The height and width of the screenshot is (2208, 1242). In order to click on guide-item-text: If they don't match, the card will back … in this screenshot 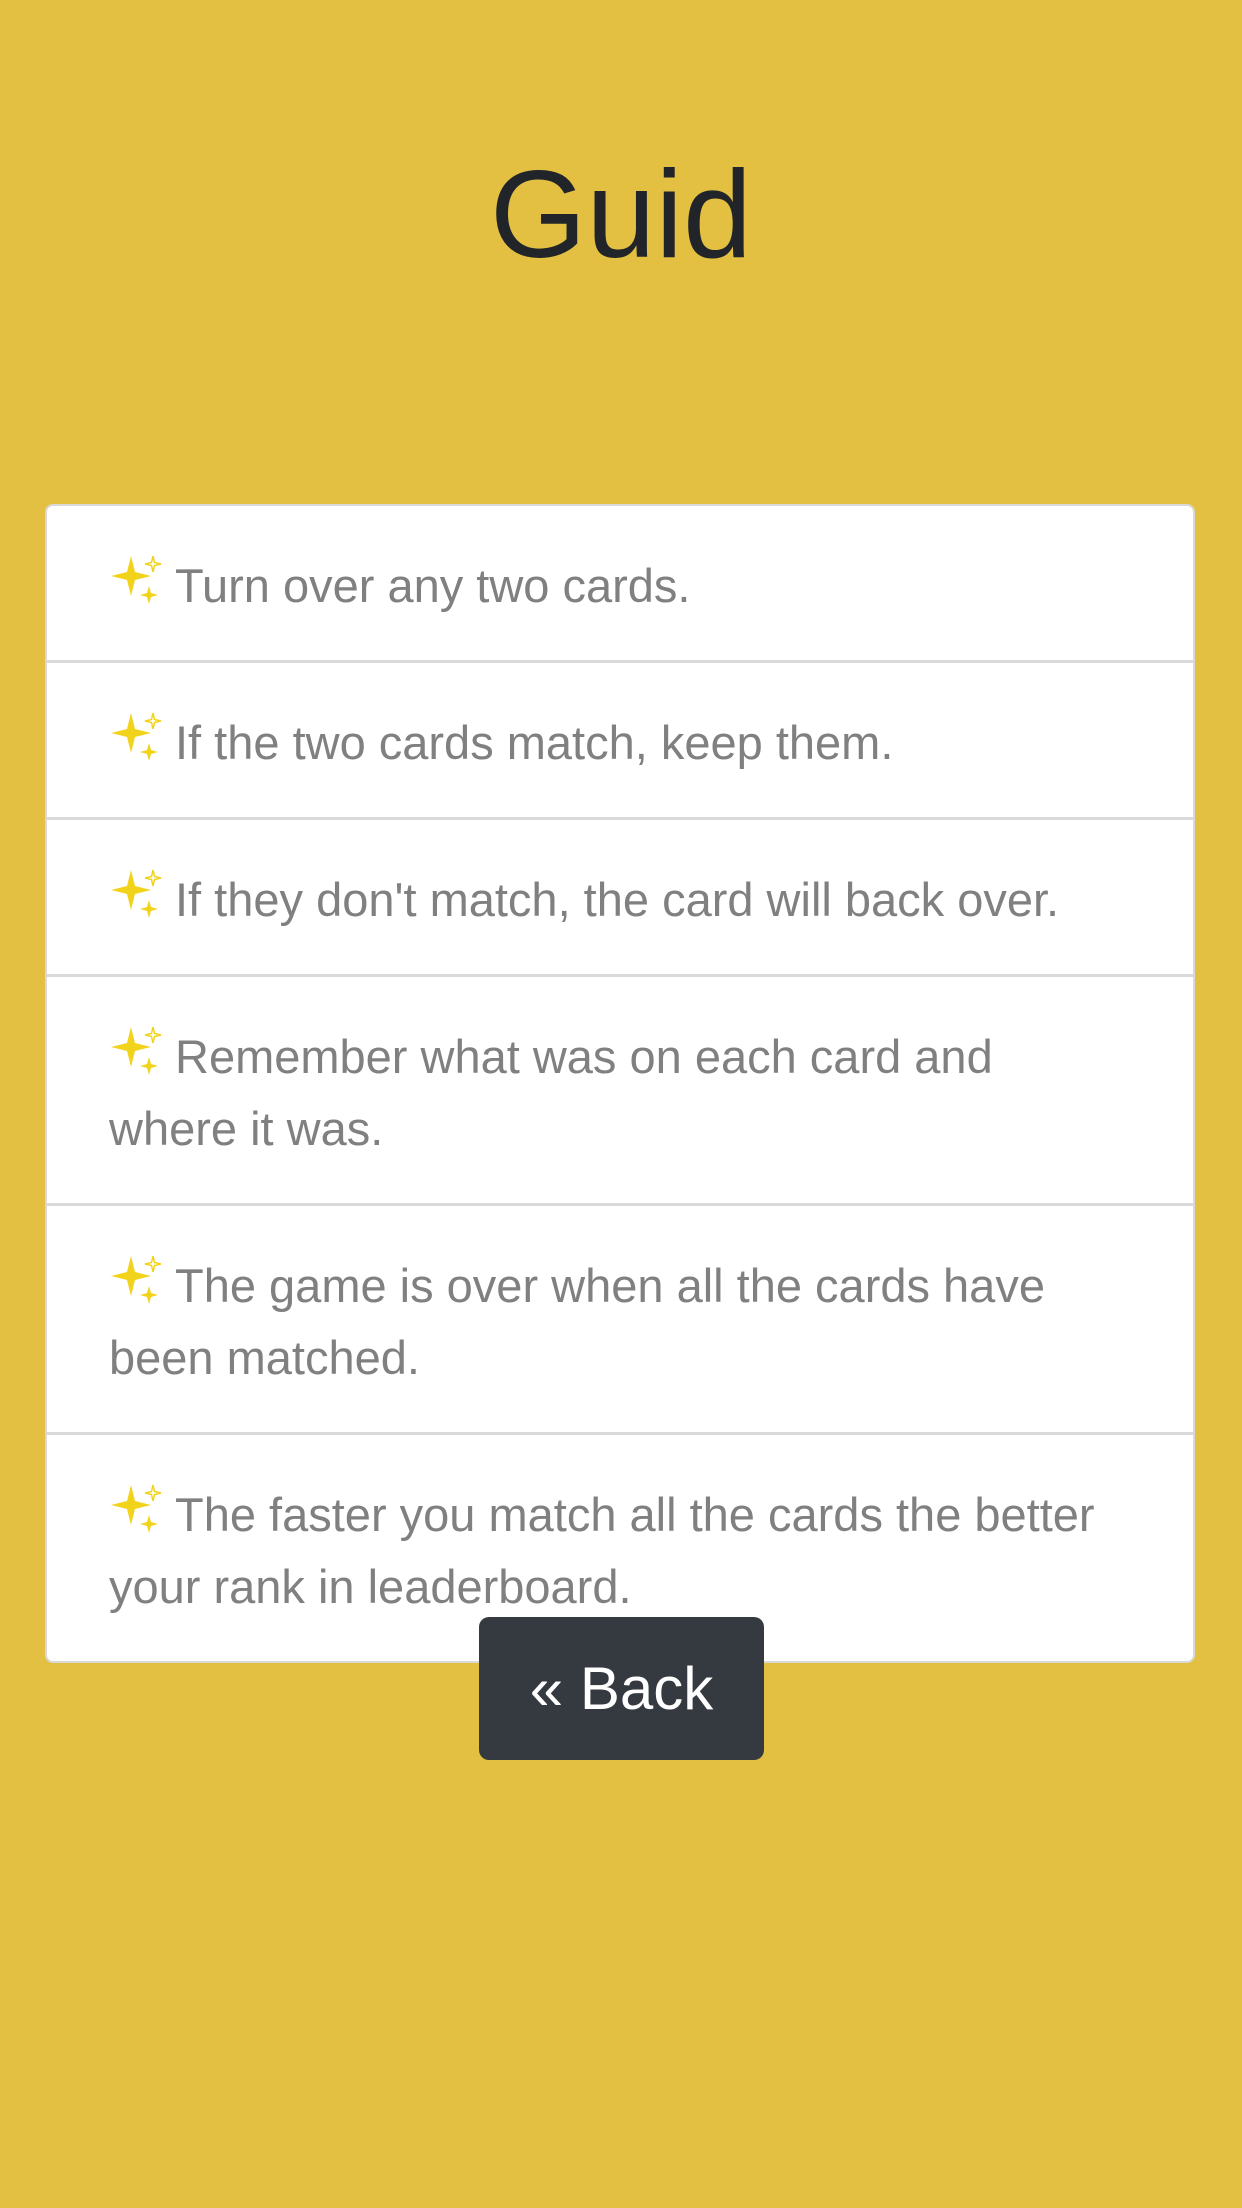, I will do `click(617, 899)`.